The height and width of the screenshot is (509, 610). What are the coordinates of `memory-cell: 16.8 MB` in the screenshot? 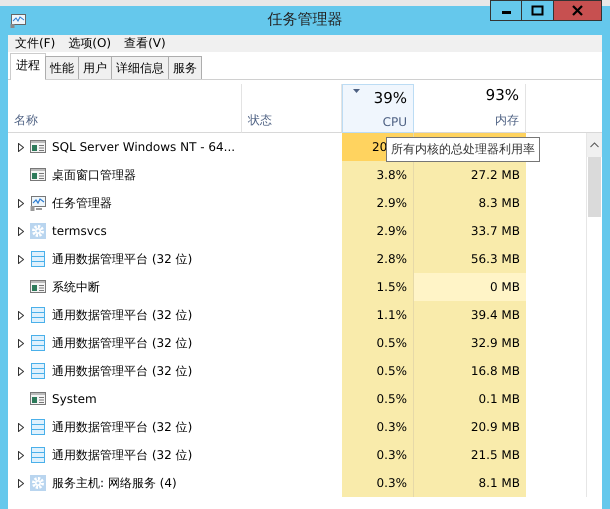 It's located at (470, 371).